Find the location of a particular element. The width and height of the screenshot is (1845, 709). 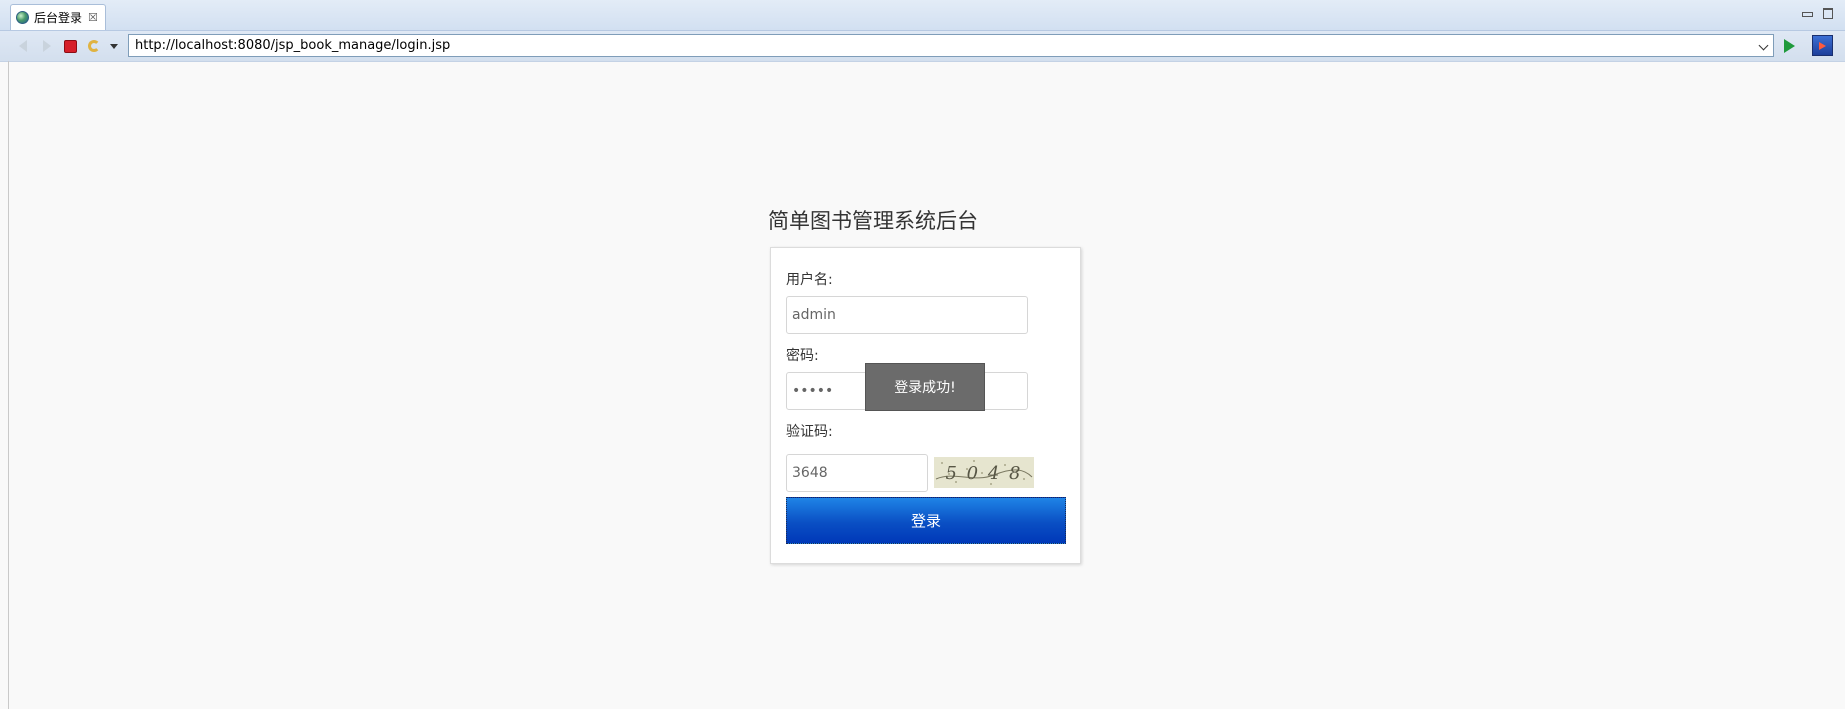

tab-label: 后台登录 is located at coordinates (58, 18).